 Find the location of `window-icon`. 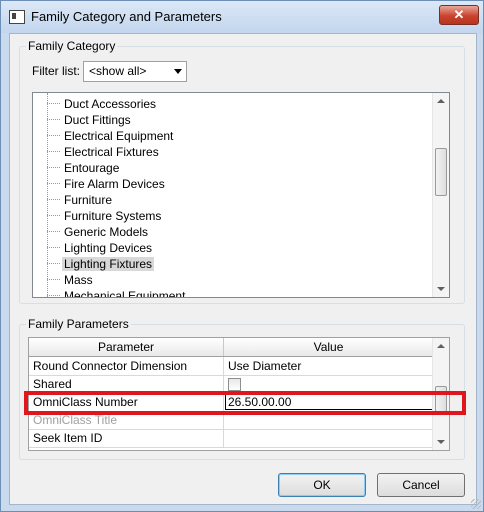

window-icon is located at coordinates (17, 17).